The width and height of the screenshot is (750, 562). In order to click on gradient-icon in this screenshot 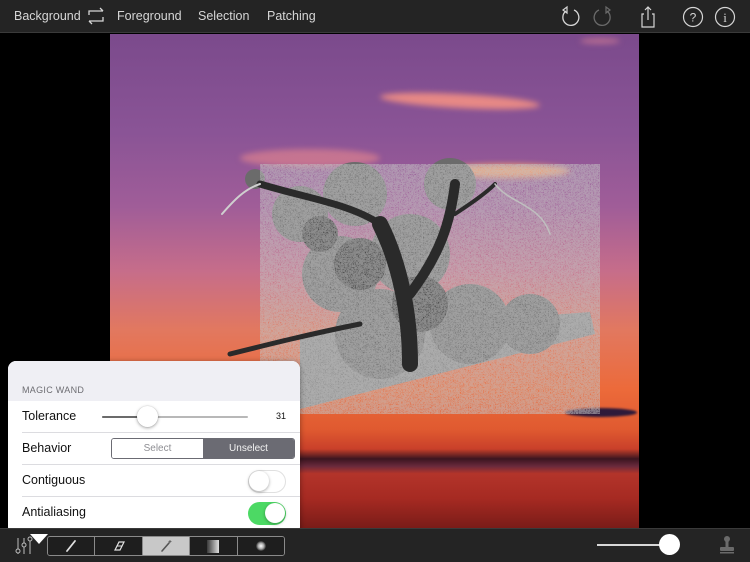, I will do `click(213, 546)`.